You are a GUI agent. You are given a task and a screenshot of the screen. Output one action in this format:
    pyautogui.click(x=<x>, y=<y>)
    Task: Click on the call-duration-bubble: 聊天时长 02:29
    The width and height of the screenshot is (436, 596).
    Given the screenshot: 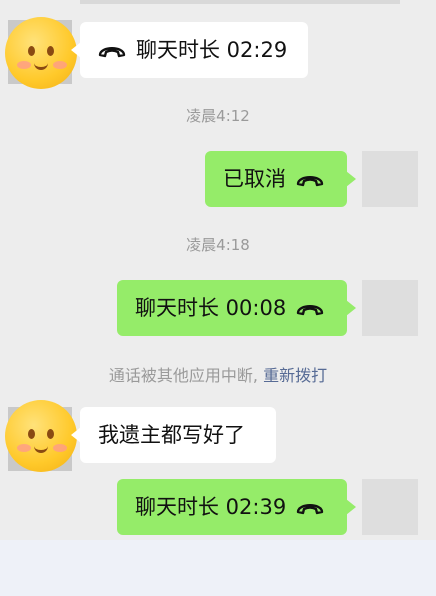 What is the action you would take?
    pyautogui.click(x=189, y=50)
    